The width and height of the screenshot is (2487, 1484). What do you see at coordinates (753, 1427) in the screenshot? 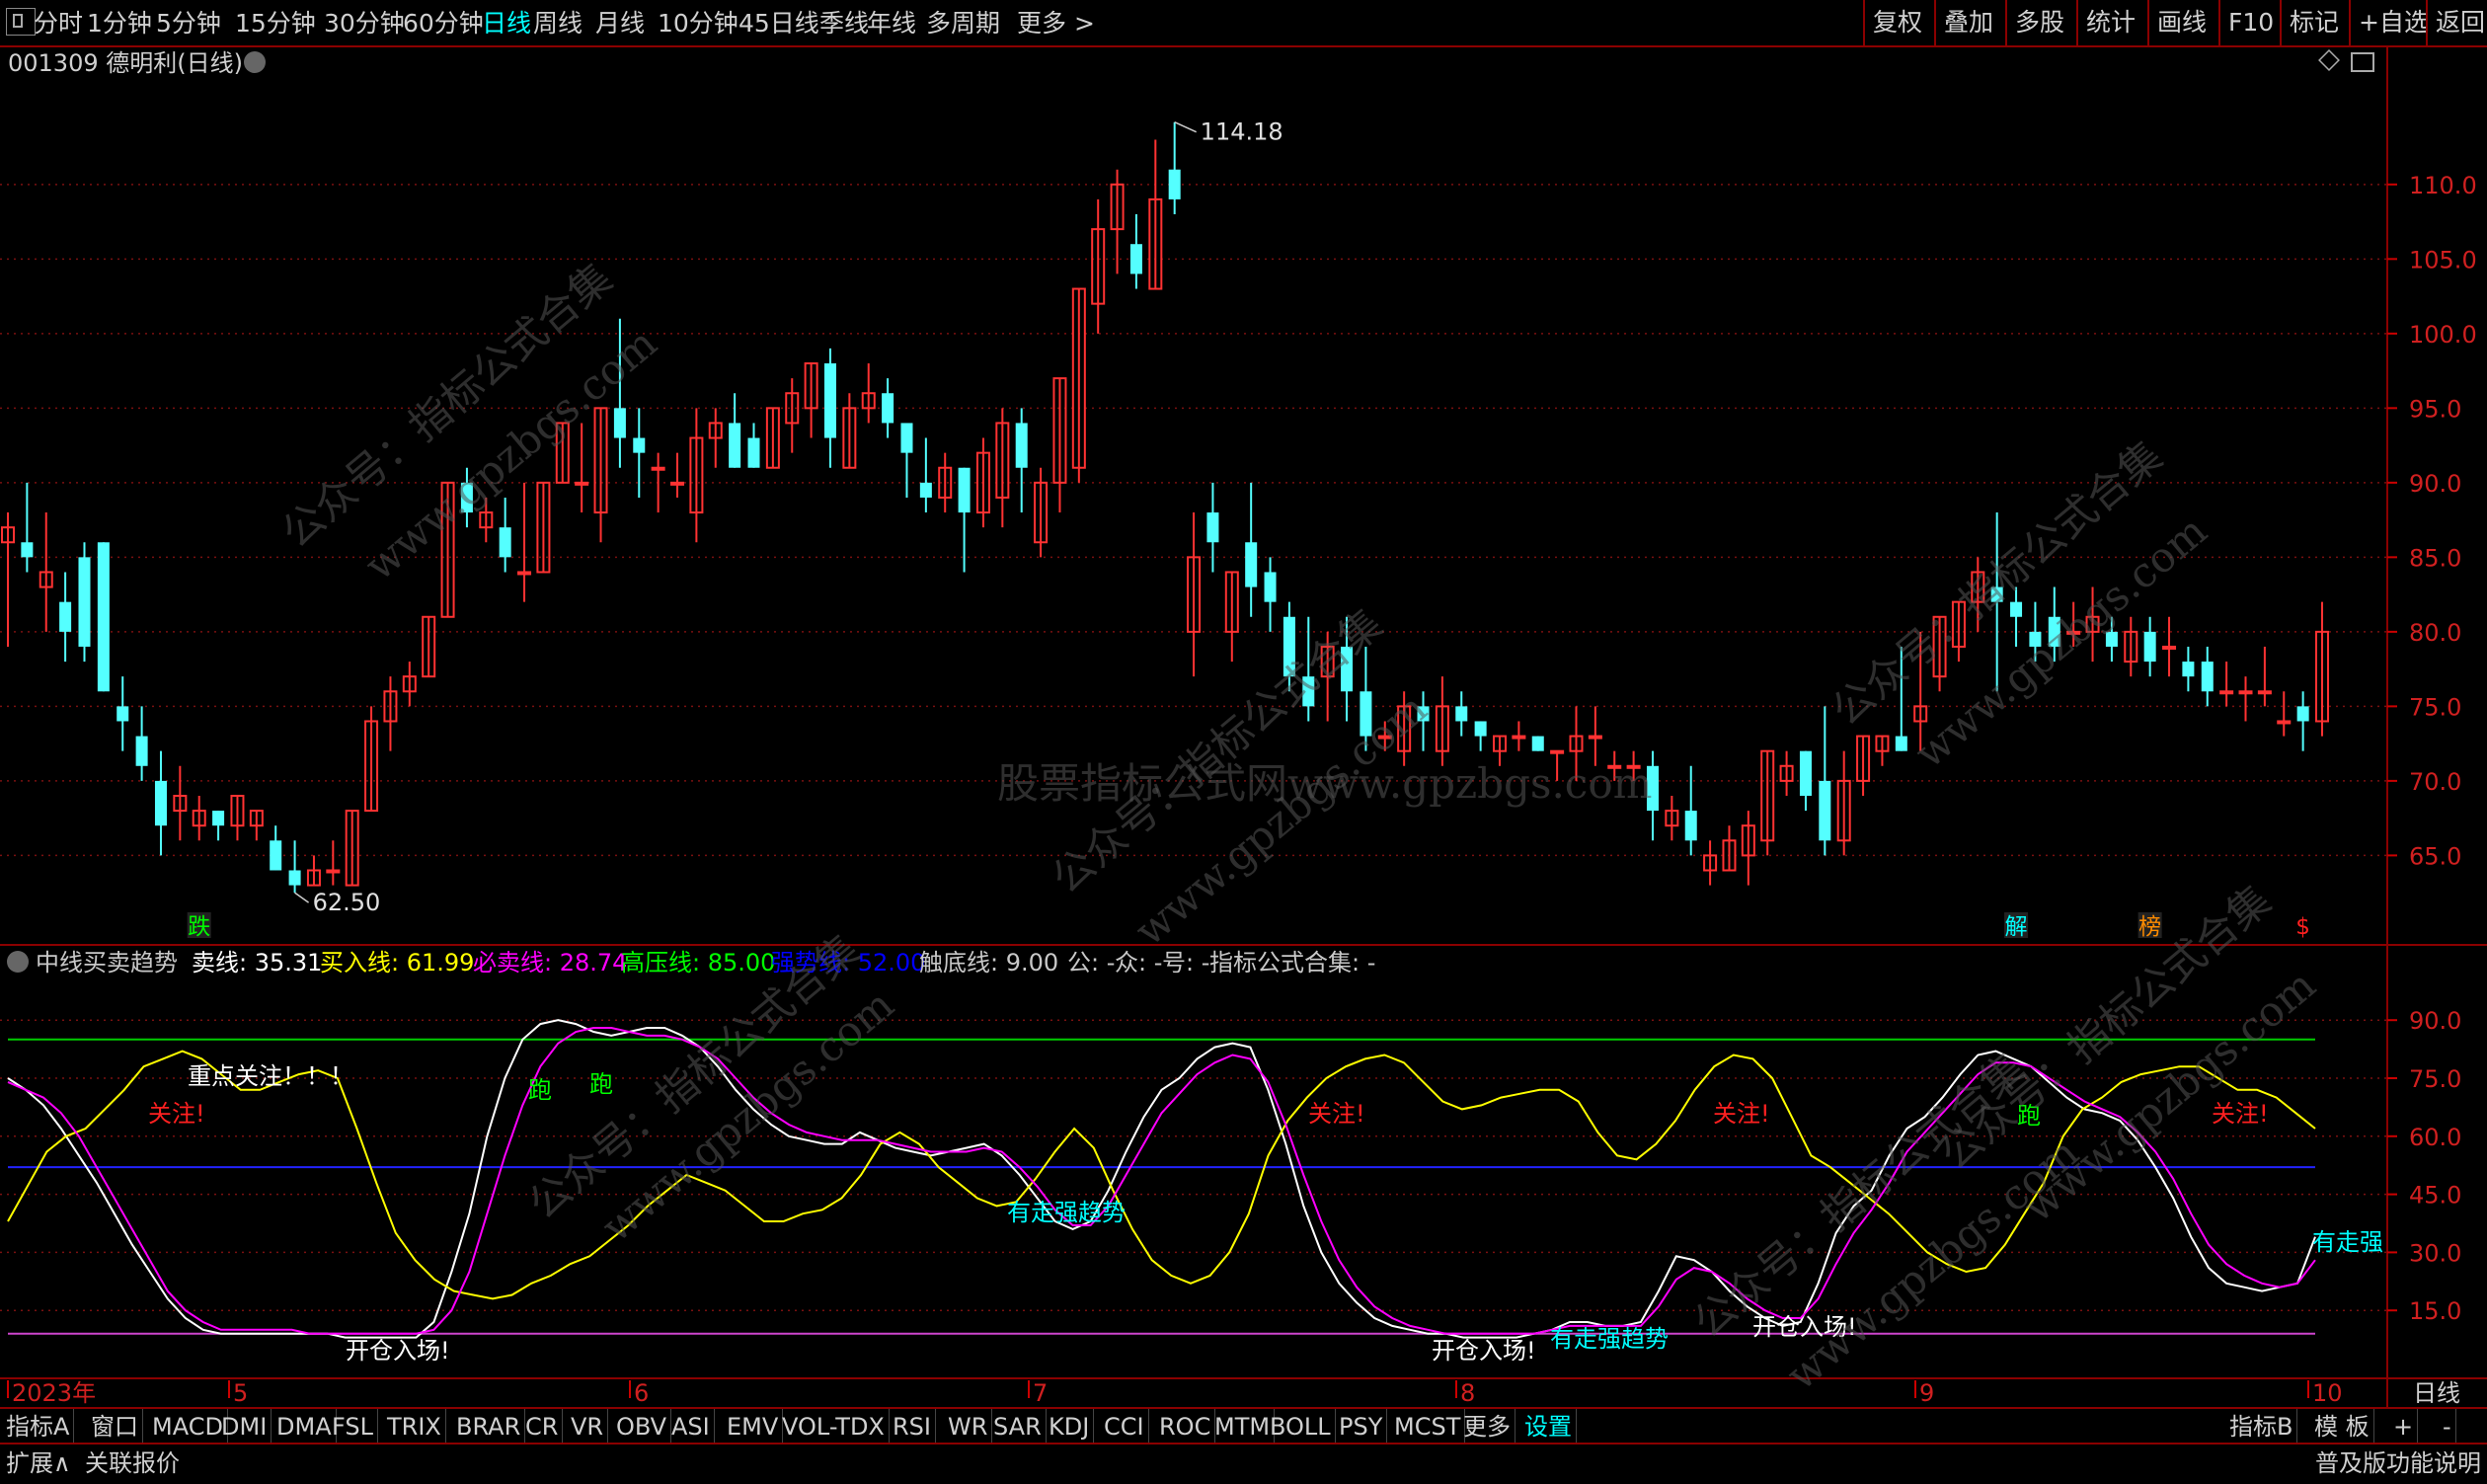
I see `indicator-tab-12: EMV` at bounding box center [753, 1427].